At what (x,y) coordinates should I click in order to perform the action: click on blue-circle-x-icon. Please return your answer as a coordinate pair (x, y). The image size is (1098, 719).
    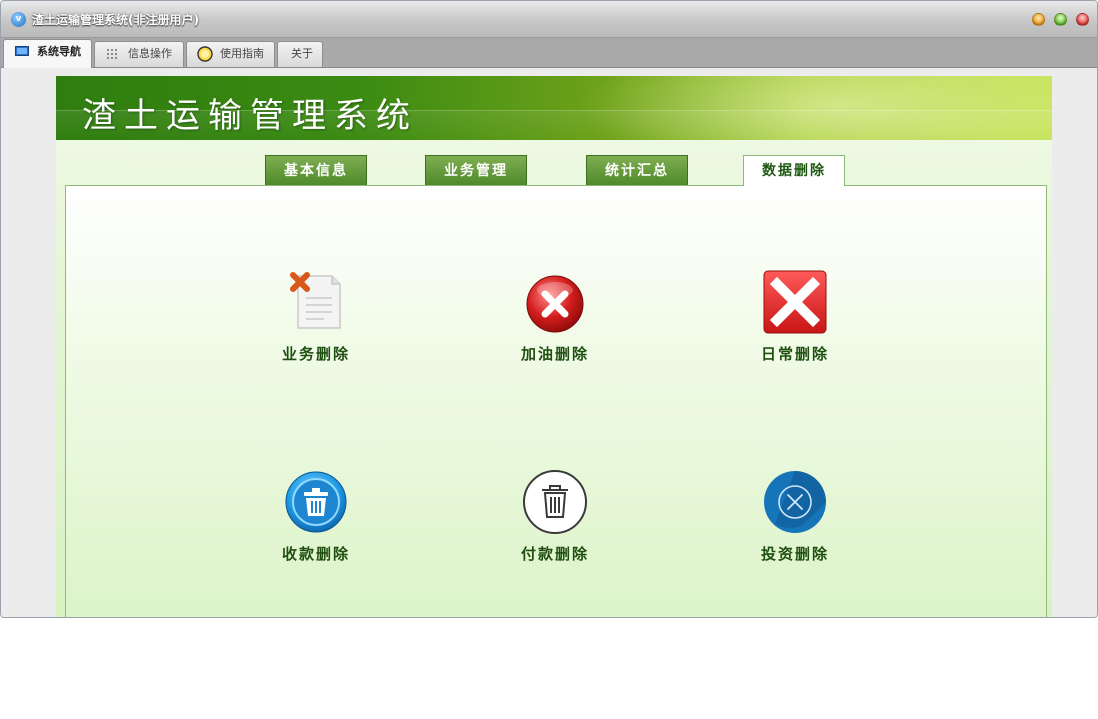
    Looking at the image, I should click on (795, 502).